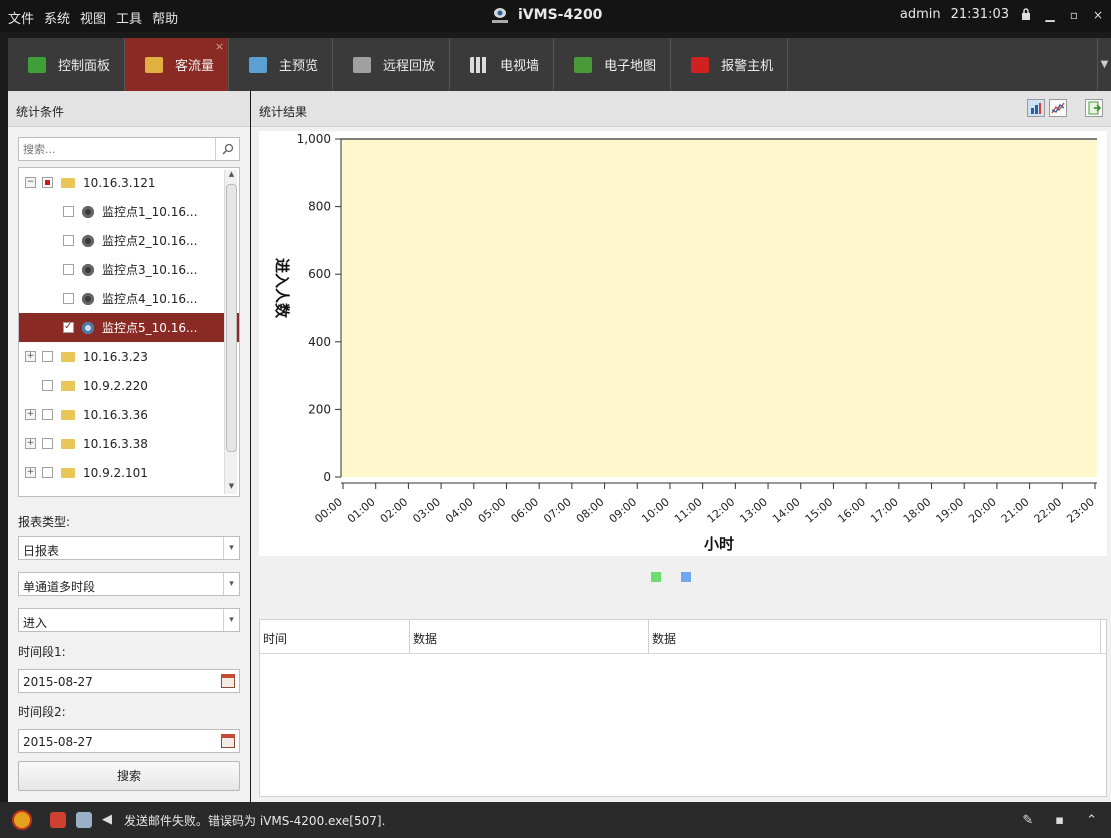 The height and width of the screenshot is (838, 1111). Describe the element at coordinates (44, 522) in the screenshot. I see `report-type-label: 报表类型:` at that location.